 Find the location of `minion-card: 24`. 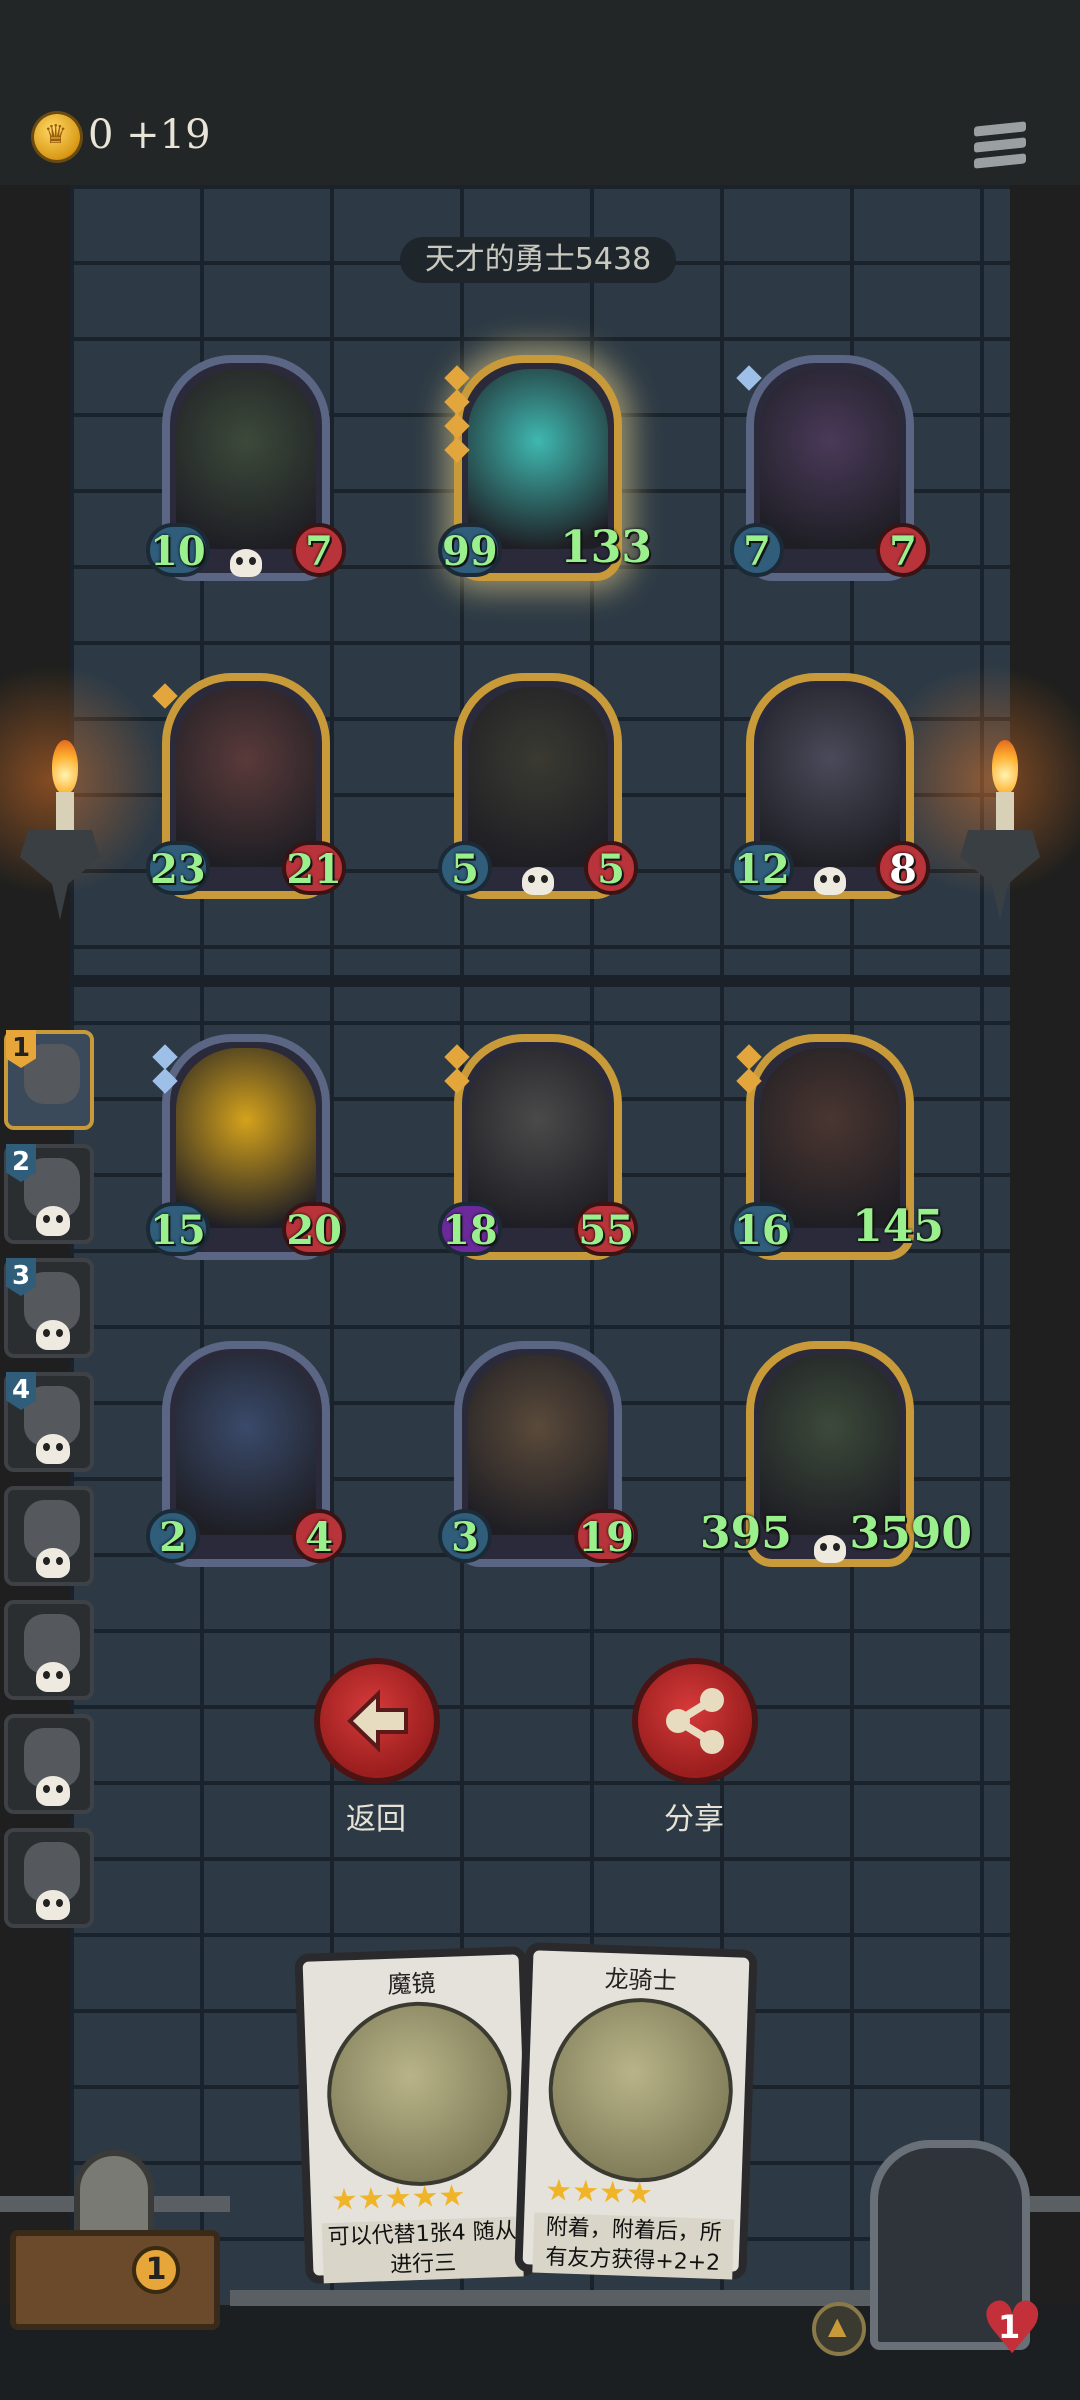

minion-card: 24 is located at coordinates (246, 1454).